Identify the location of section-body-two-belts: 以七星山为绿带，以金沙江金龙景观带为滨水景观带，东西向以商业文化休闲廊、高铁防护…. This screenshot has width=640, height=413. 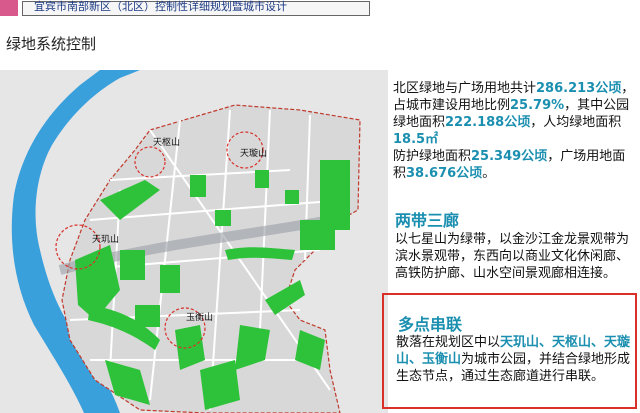
(512, 256).